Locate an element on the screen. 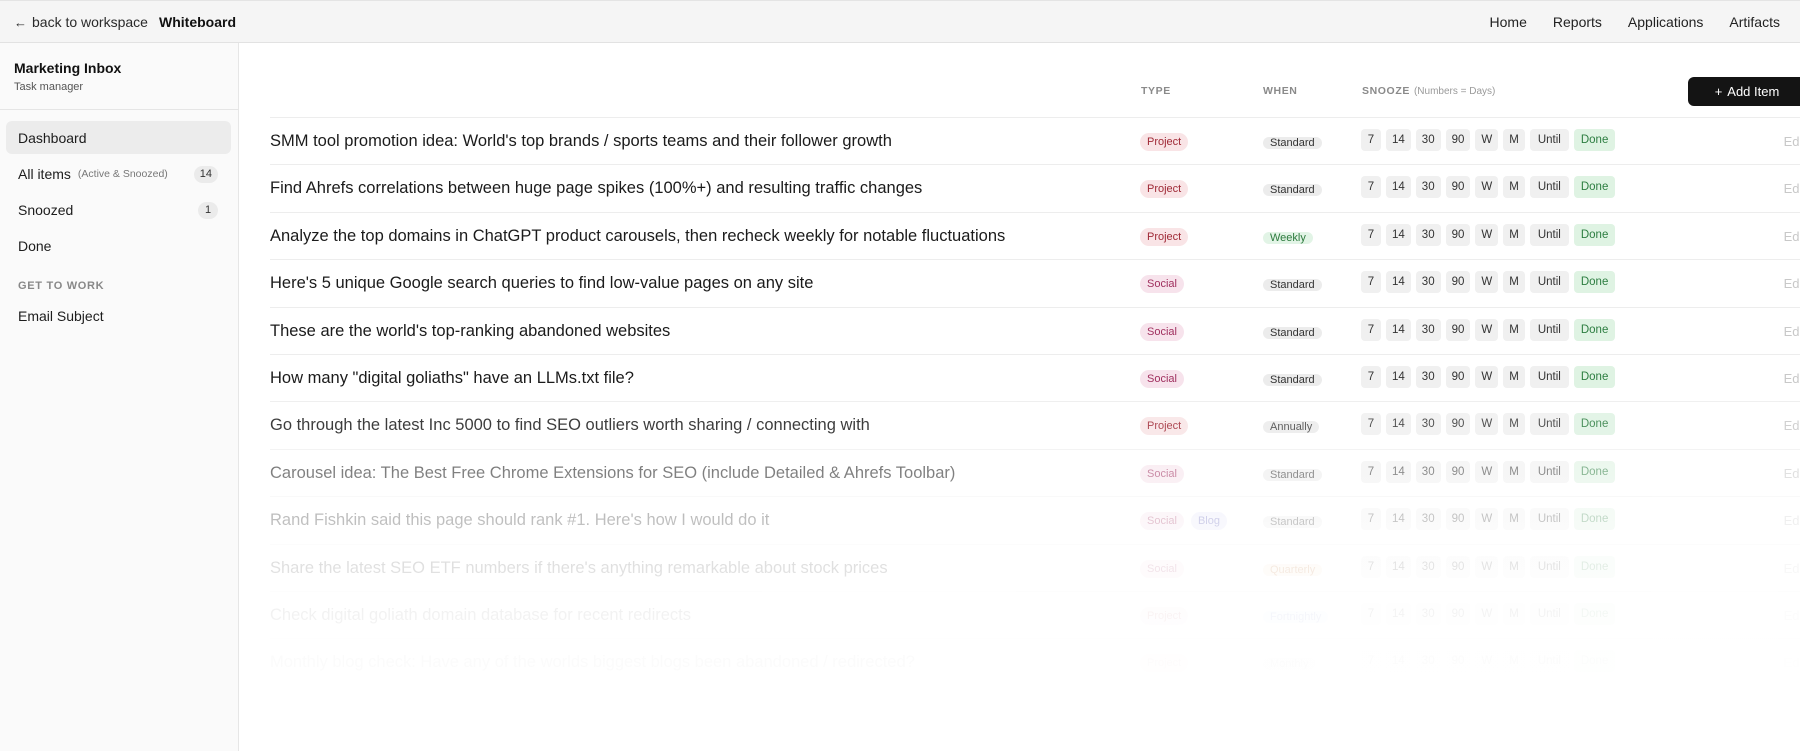 This screenshot has width=1800, height=751. nav-applications: Applications is located at coordinates (1666, 22).